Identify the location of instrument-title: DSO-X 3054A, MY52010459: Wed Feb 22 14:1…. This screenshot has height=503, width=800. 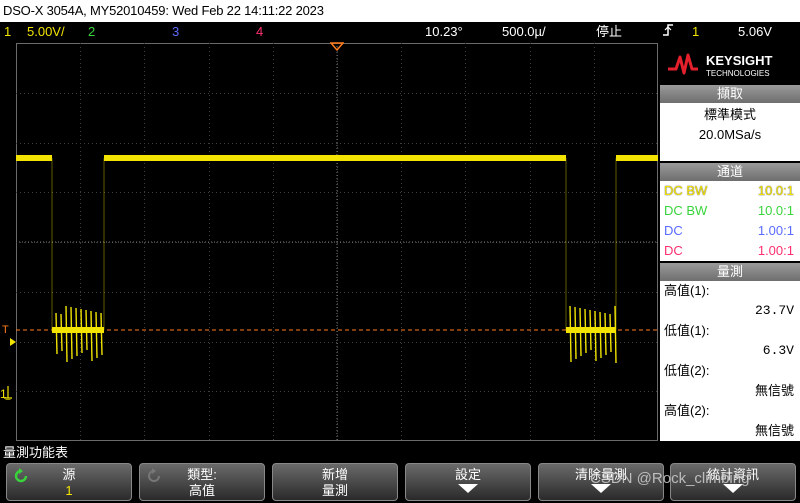
(163, 10).